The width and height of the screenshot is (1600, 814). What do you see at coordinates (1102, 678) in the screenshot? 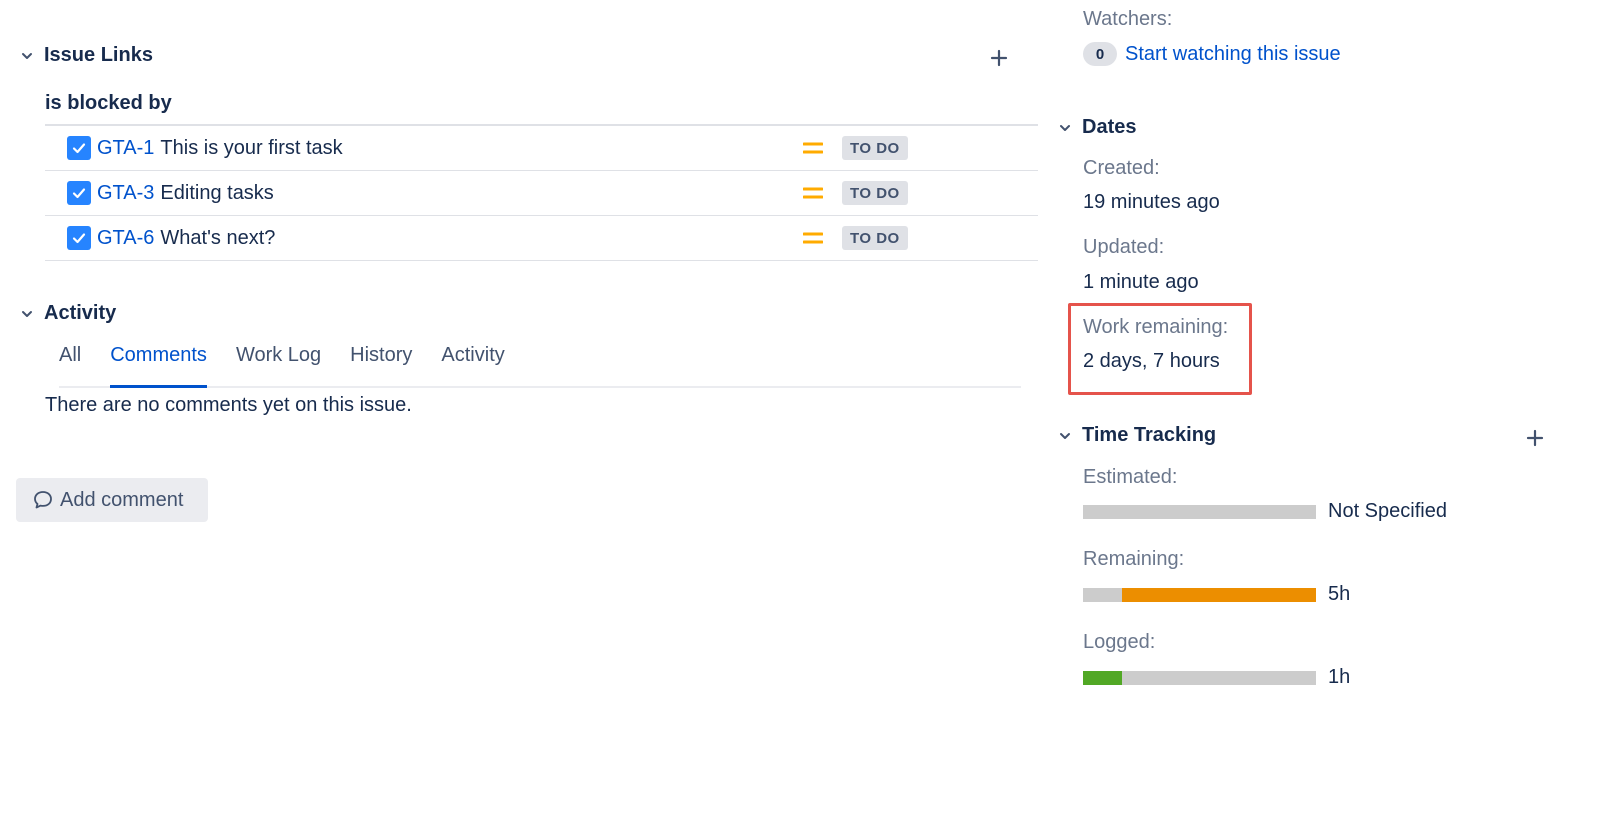
I see `logged-bar-fill` at bounding box center [1102, 678].